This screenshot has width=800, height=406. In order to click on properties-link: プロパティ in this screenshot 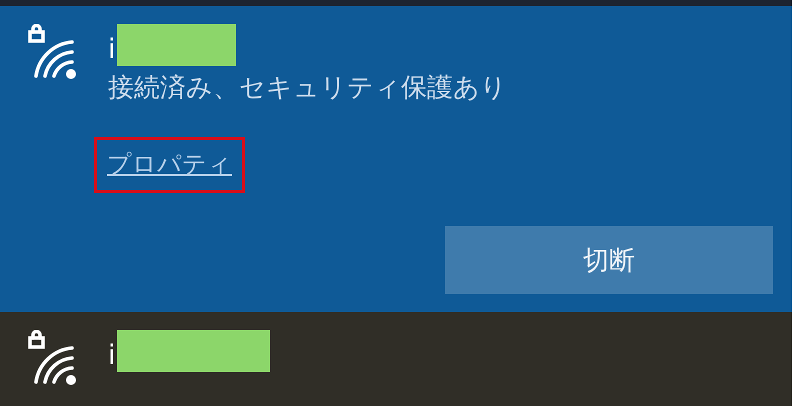, I will do `click(169, 164)`.